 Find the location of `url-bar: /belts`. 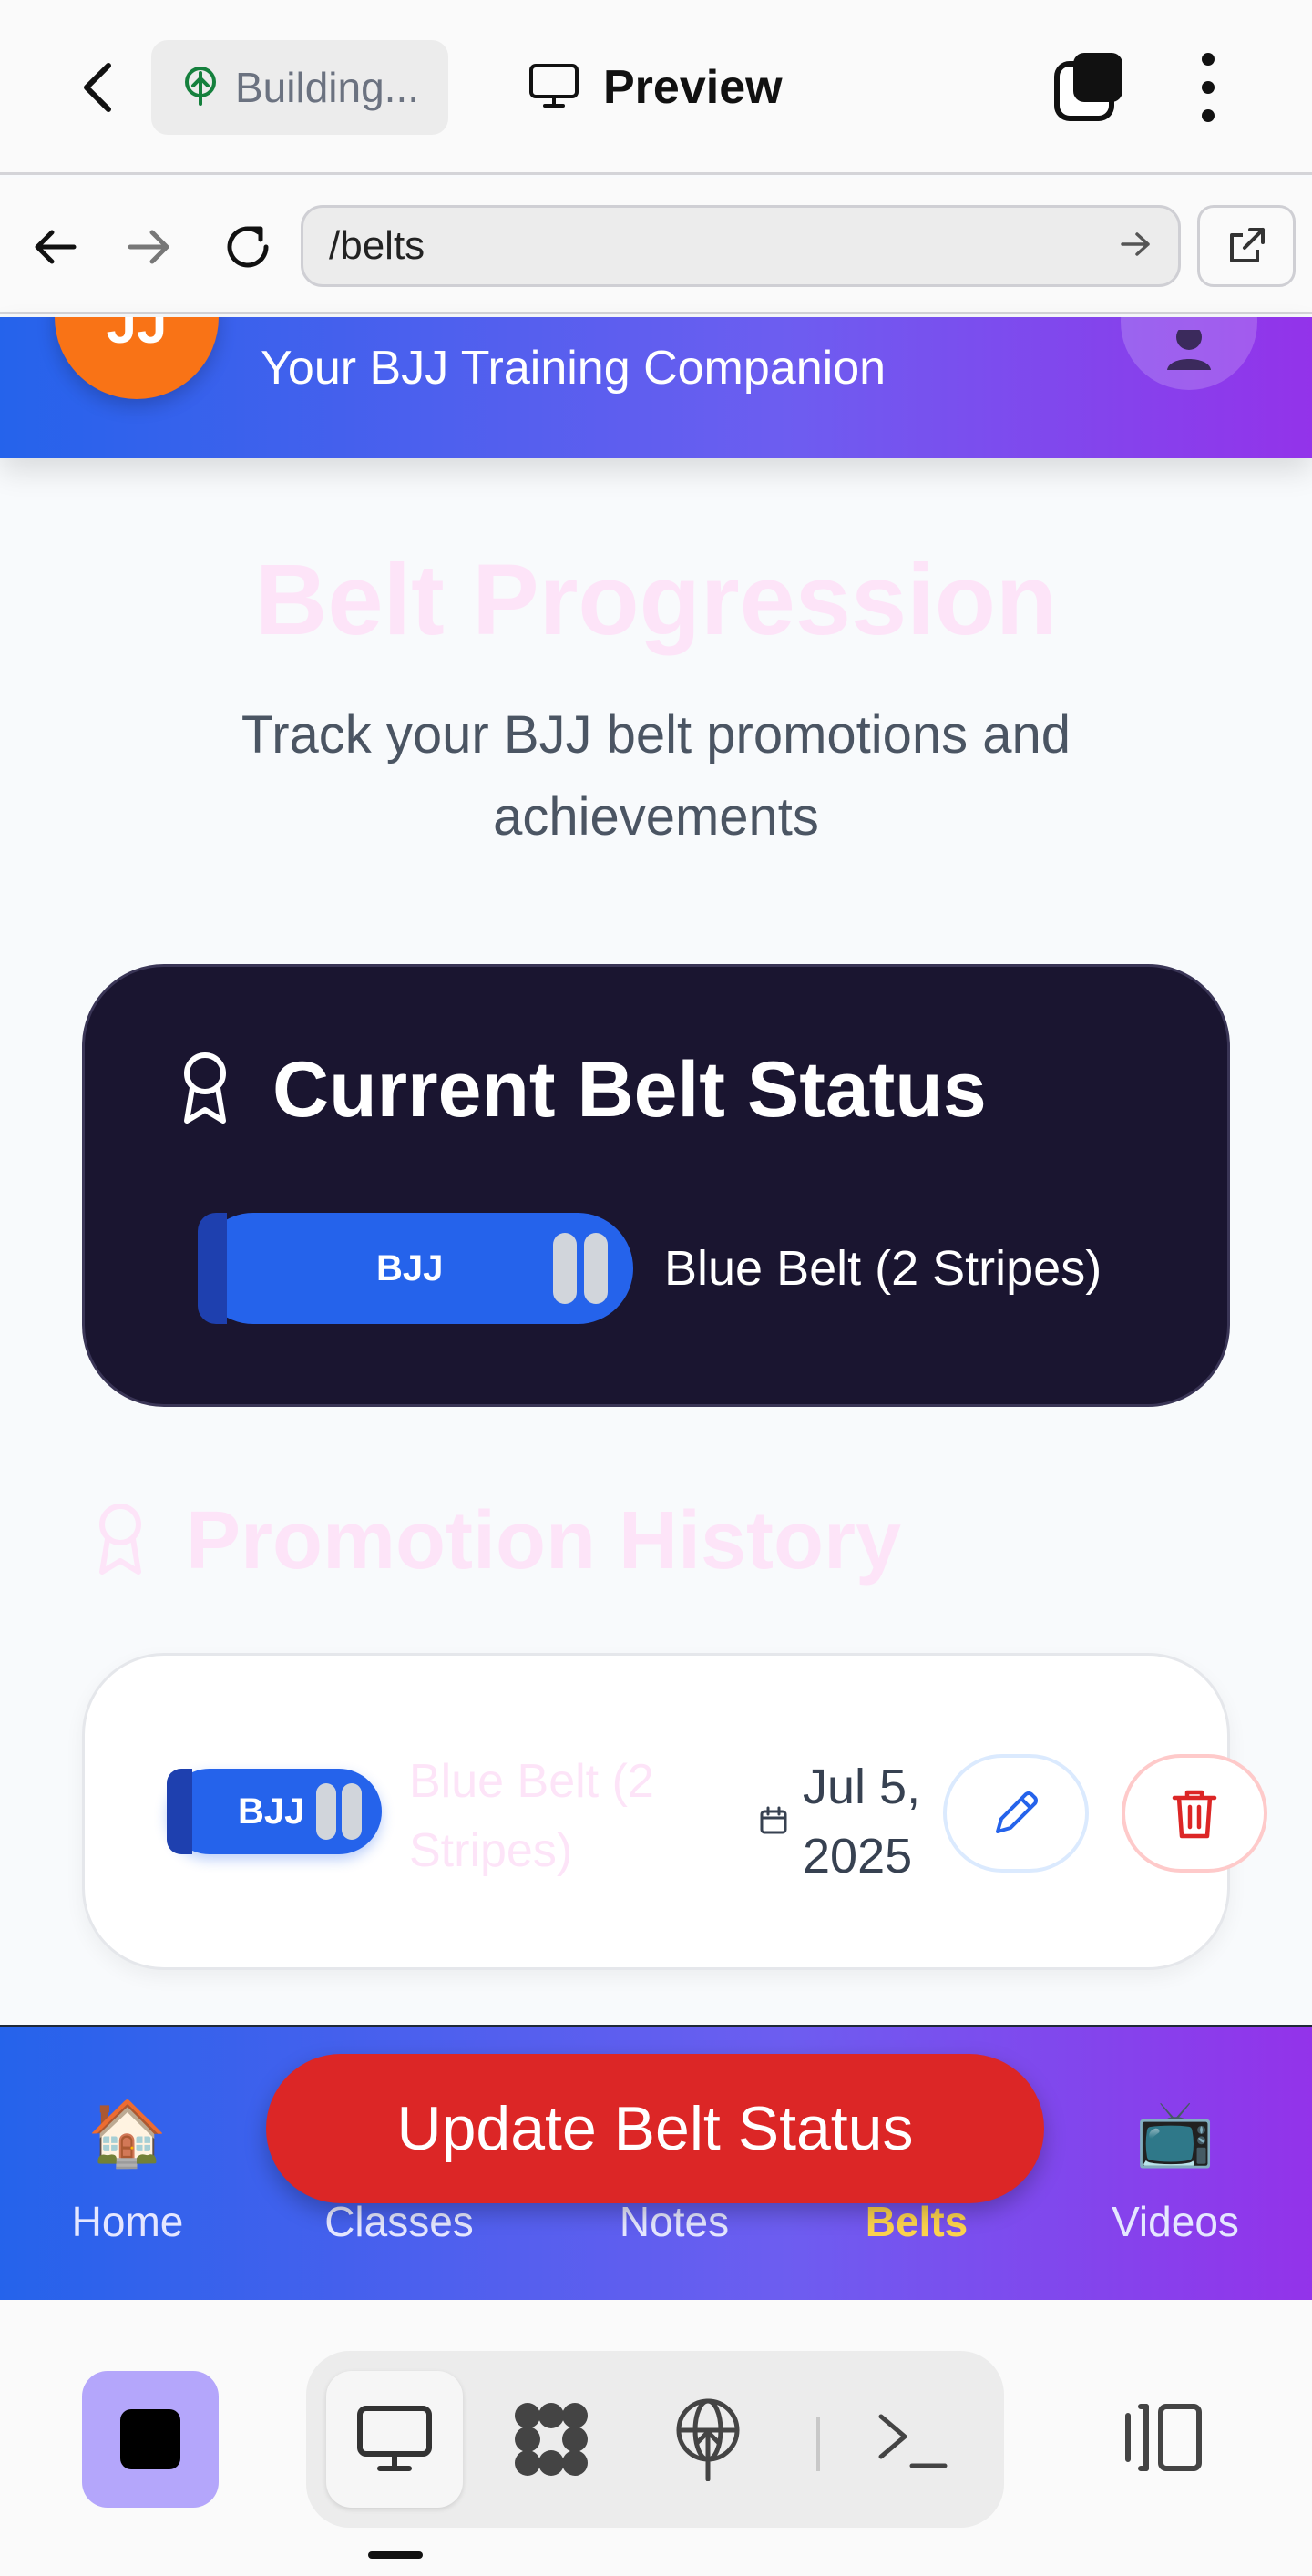

url-bar: /belts is located at coordinates (656, 246).